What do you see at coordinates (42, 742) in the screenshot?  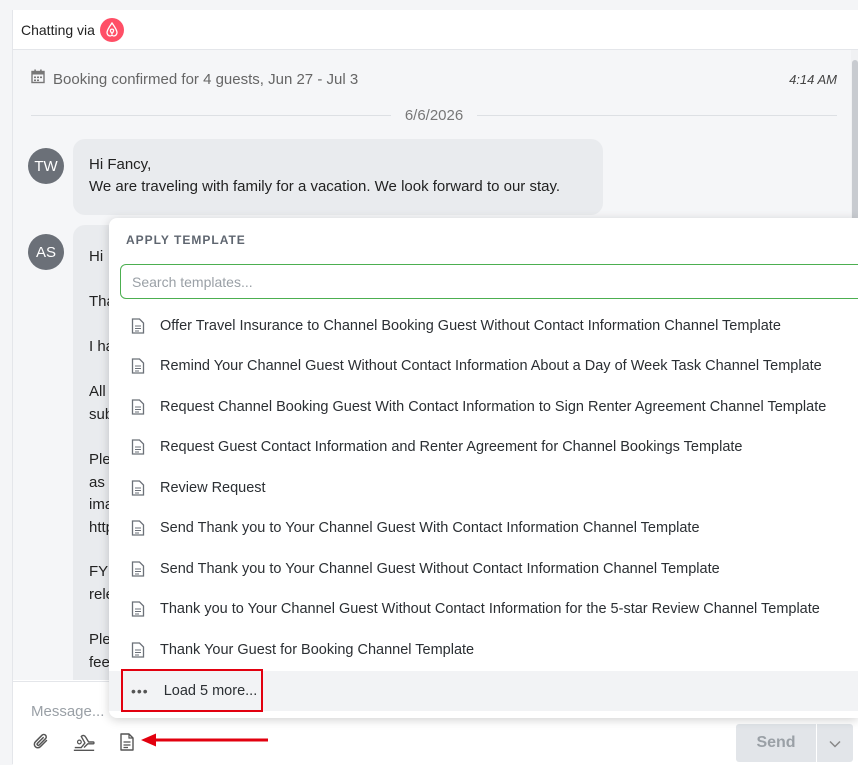 I see `paperclip-icon` at bounding box center [42, 742].